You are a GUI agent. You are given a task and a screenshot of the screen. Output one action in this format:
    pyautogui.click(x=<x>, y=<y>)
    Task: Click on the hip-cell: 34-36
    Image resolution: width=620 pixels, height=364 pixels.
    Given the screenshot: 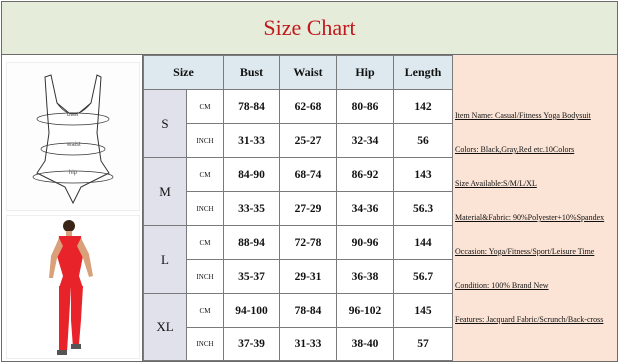 What is the action you would take?
    pyautogui.click(x=365, y=208)
    